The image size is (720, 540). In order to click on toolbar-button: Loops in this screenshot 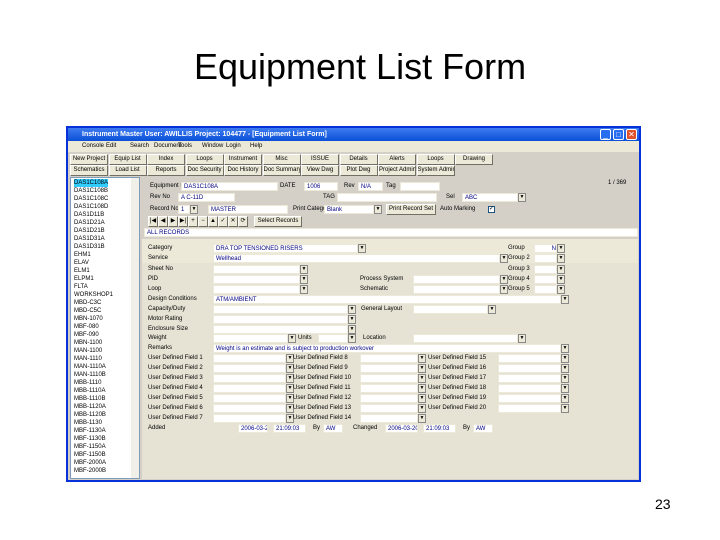, I will do `click(435, 159)`.